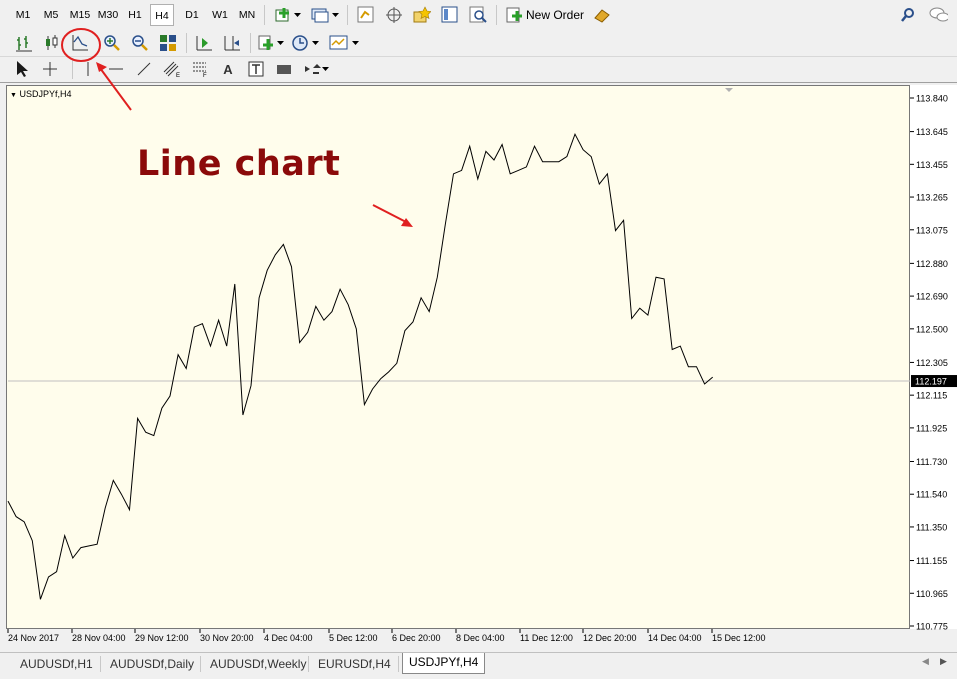  Describe the element at coordinates (45, 94) in the screenshot. I see `chart-symbol-label: USDJPYf,H4` at that location.